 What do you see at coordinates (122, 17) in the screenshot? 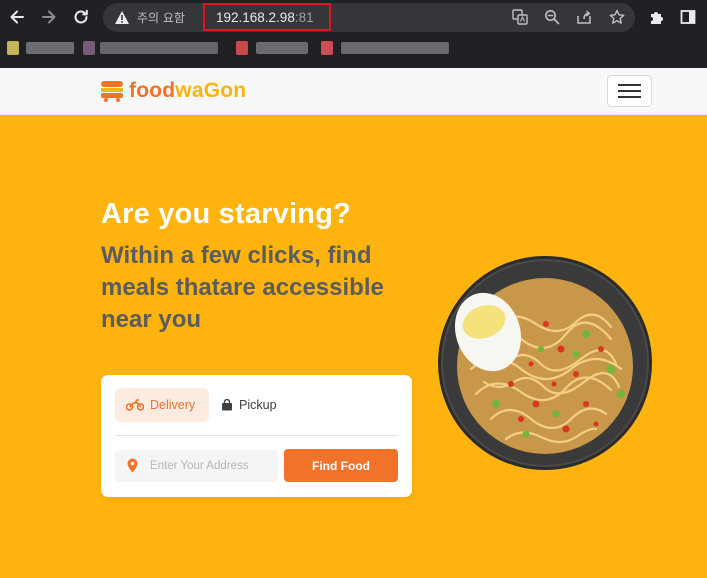
I see `warning-icon` at bounding box center [122, 17].